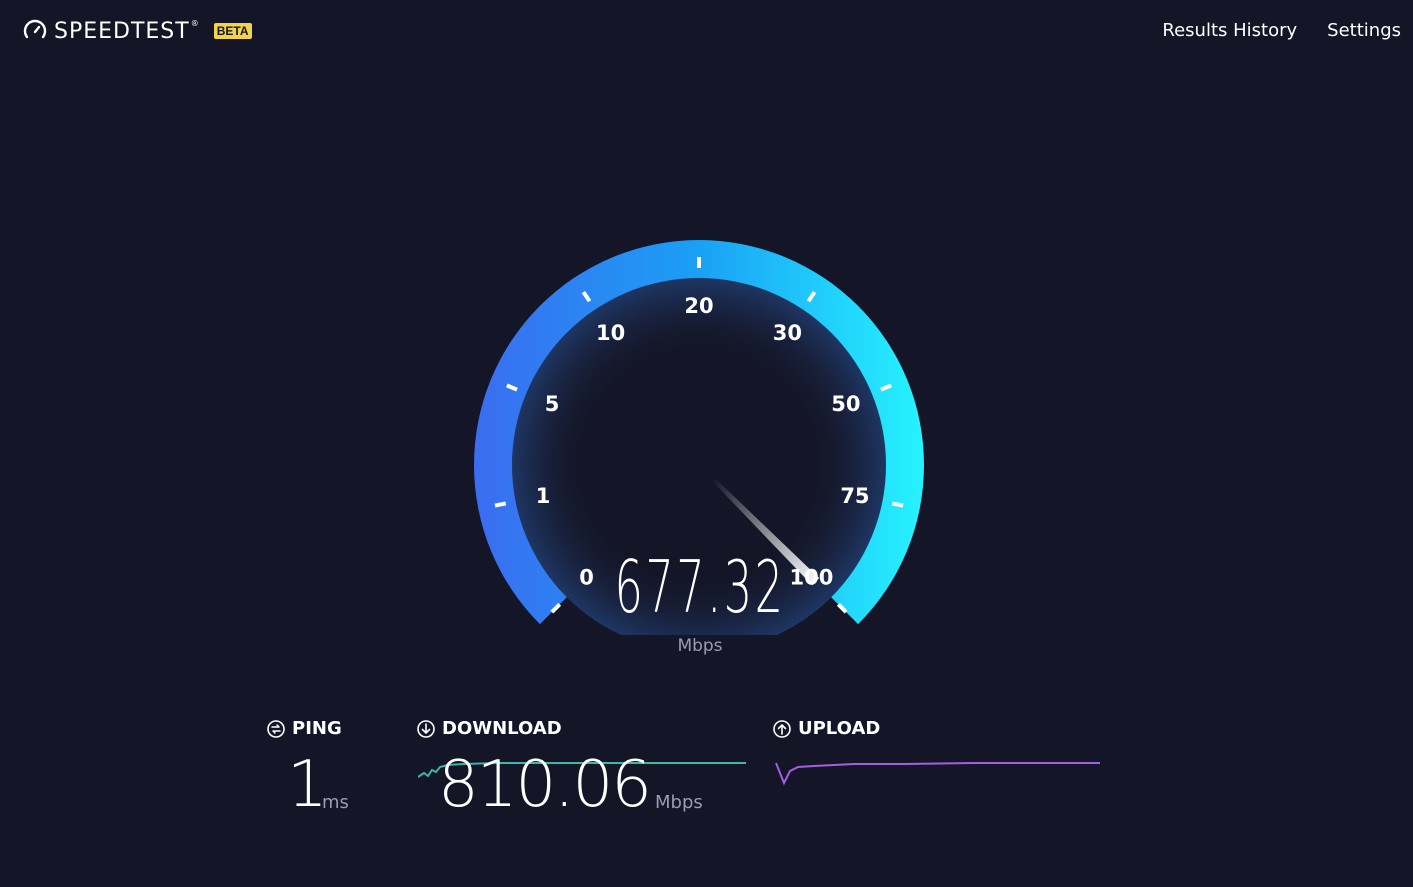 Image resolution: width=1413 pixels, height=887 pixels. Describe the element at coordinates (543, 496) in the screenshot. I see `gauge-scale-label: 1` at that location.